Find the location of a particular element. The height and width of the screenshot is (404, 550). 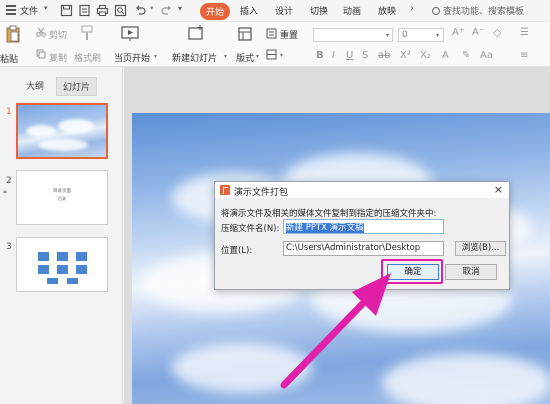

location-field: C:\Users\Administrator\Desktop is located at coordinates (363, 248).